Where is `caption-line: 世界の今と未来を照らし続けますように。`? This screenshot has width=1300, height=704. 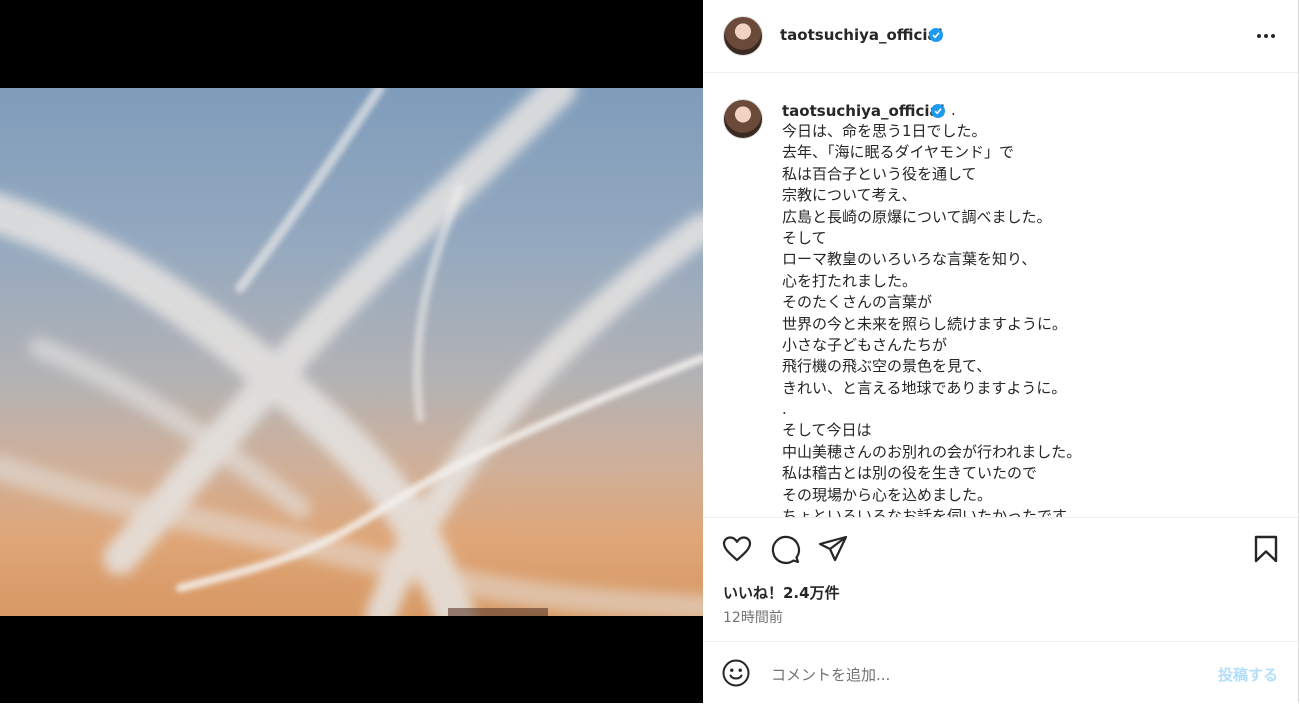 caption-line: 世界の今と未来を照らし続けますように。 is located at coordinates (925, 323).